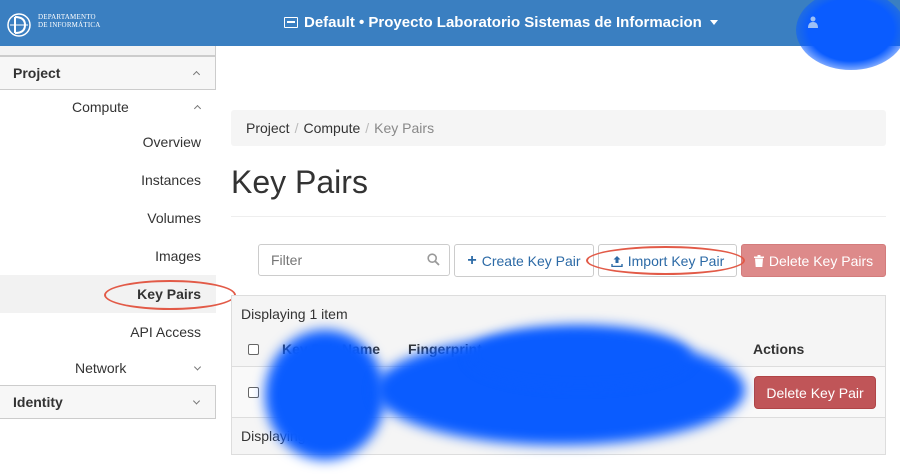 The image size is (900, 474). Describe the element at coordinates (580, 355) in the screenshot. I see `redaction-blob-header` at that location.